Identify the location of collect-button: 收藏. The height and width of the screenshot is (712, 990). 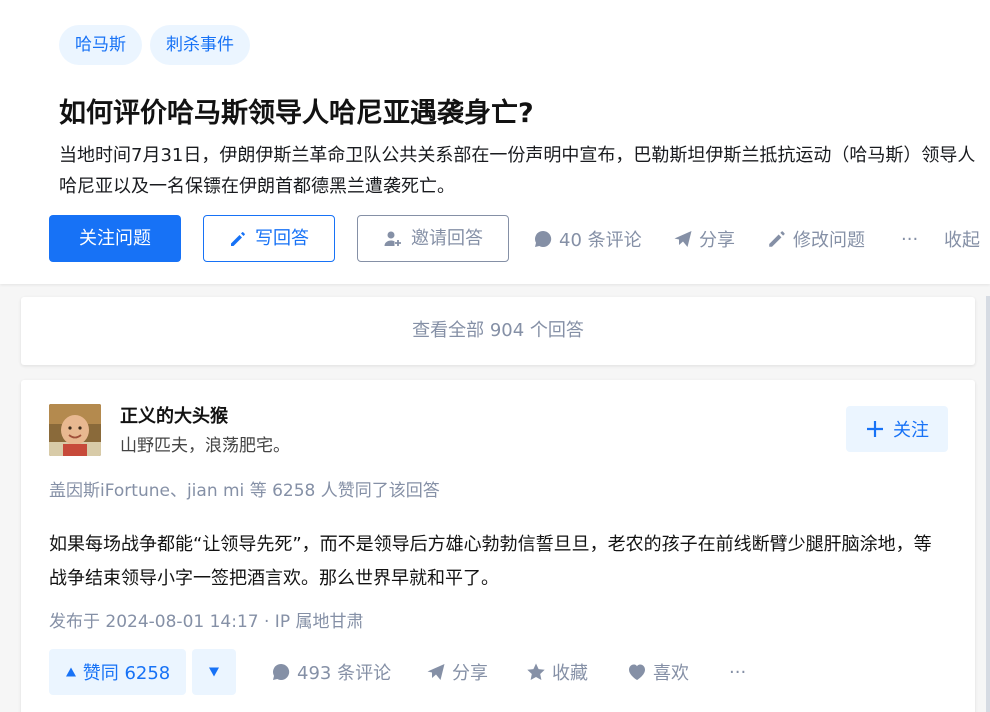
(557, 672).